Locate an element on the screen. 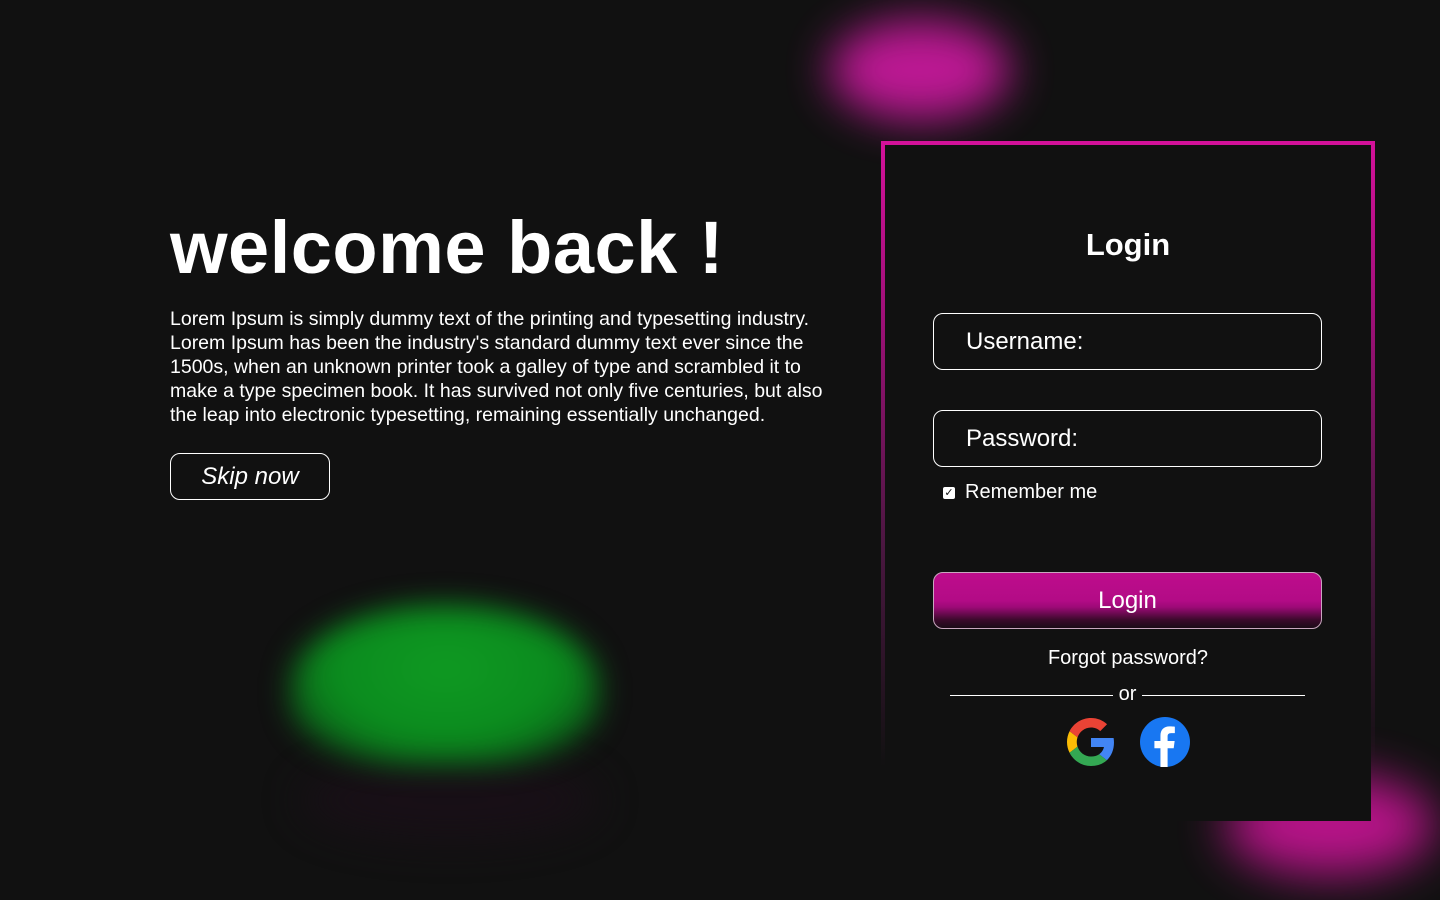 The height and width of the screenshot is (900, 1440). hero-title: welcome back ! is located at coordinates (447, 247).